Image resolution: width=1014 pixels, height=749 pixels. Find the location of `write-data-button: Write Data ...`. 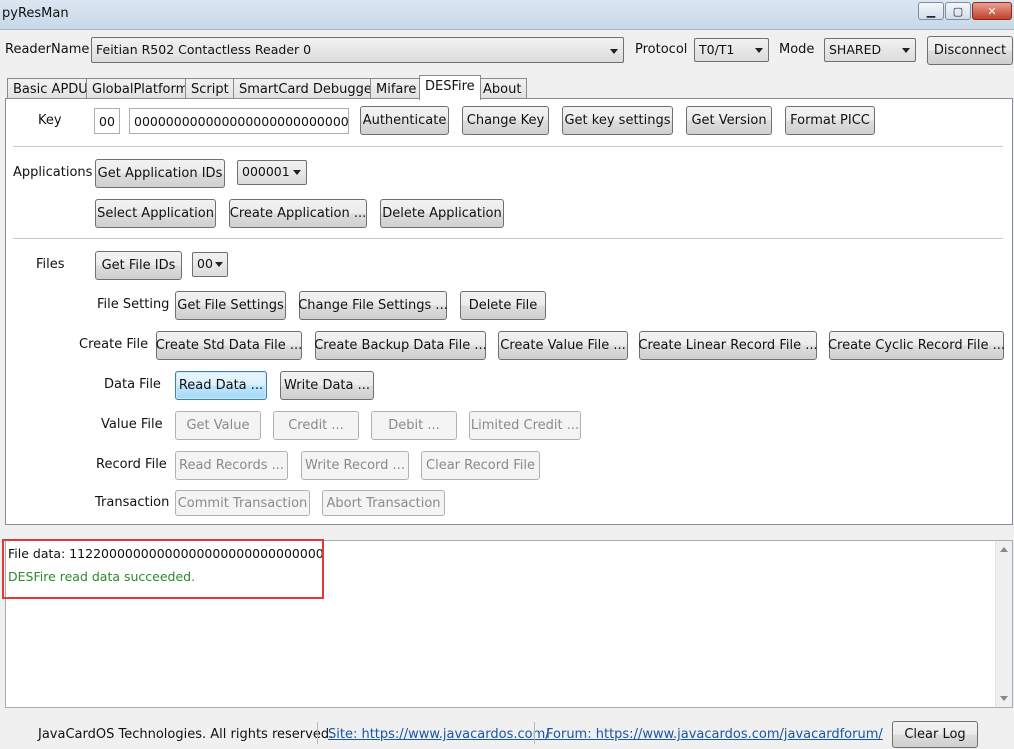

write-data-button: Write Data ... is located at coordinates (327, 385).